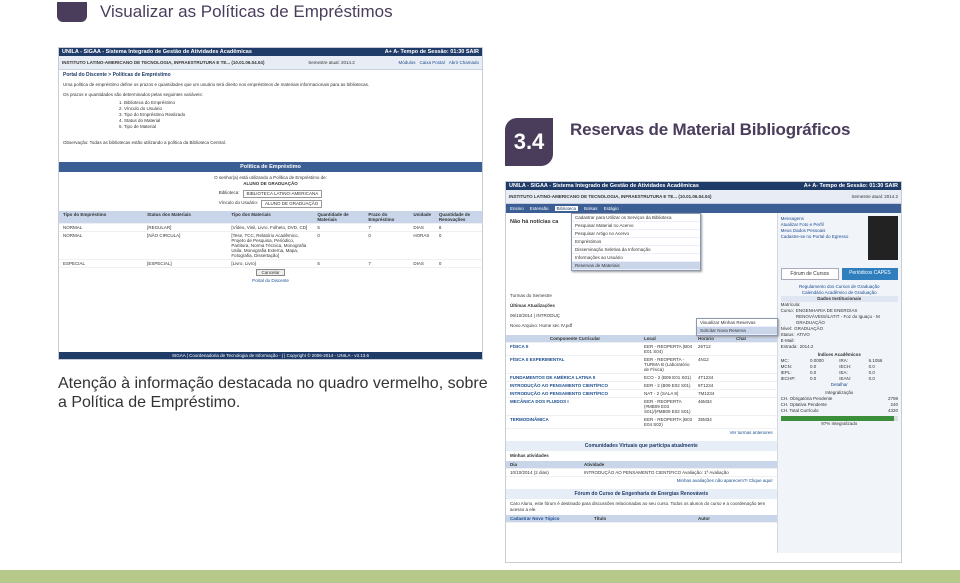 The image size is (960, 583). What do you see at coordinates (246, 11) in the screenshot?
I see `page-title: Visualizar as Políticas de Empréstimos` at bounding box center [246, 11].